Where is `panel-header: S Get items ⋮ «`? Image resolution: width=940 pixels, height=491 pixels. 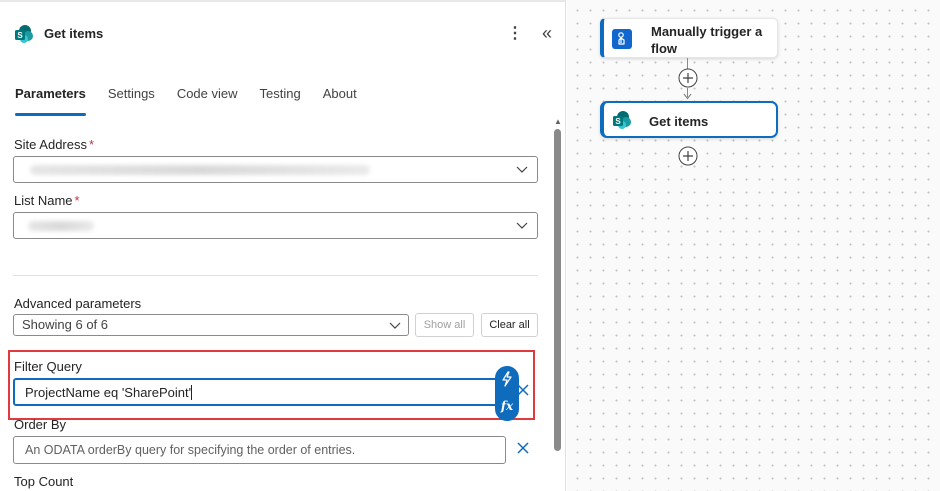
panel-header: S Get items ⋮ « is located at coordinates (282, 34).